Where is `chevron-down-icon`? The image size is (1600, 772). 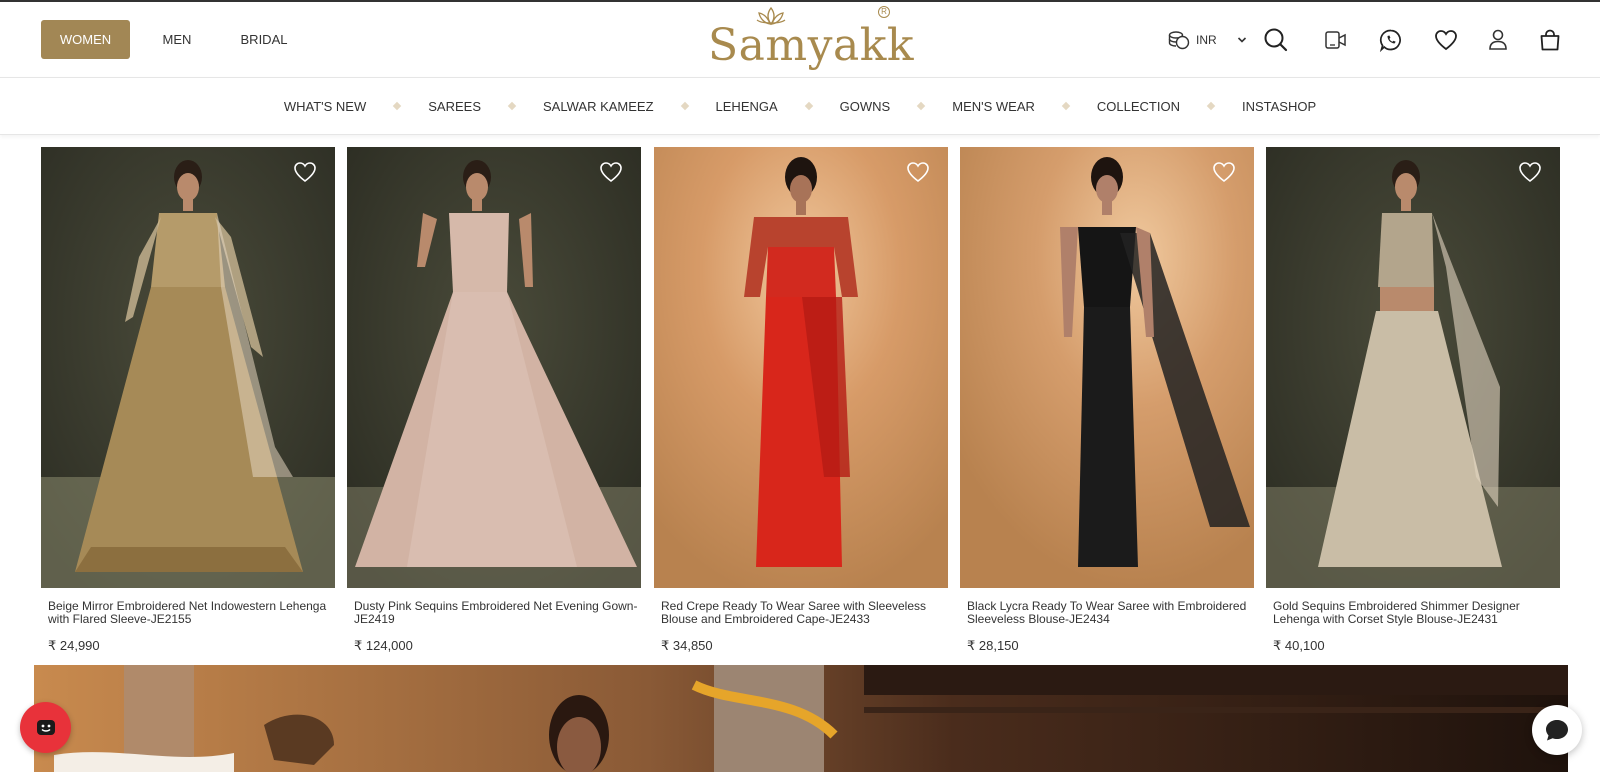
chevron-down-icon is located at coordinates (1242, 40).